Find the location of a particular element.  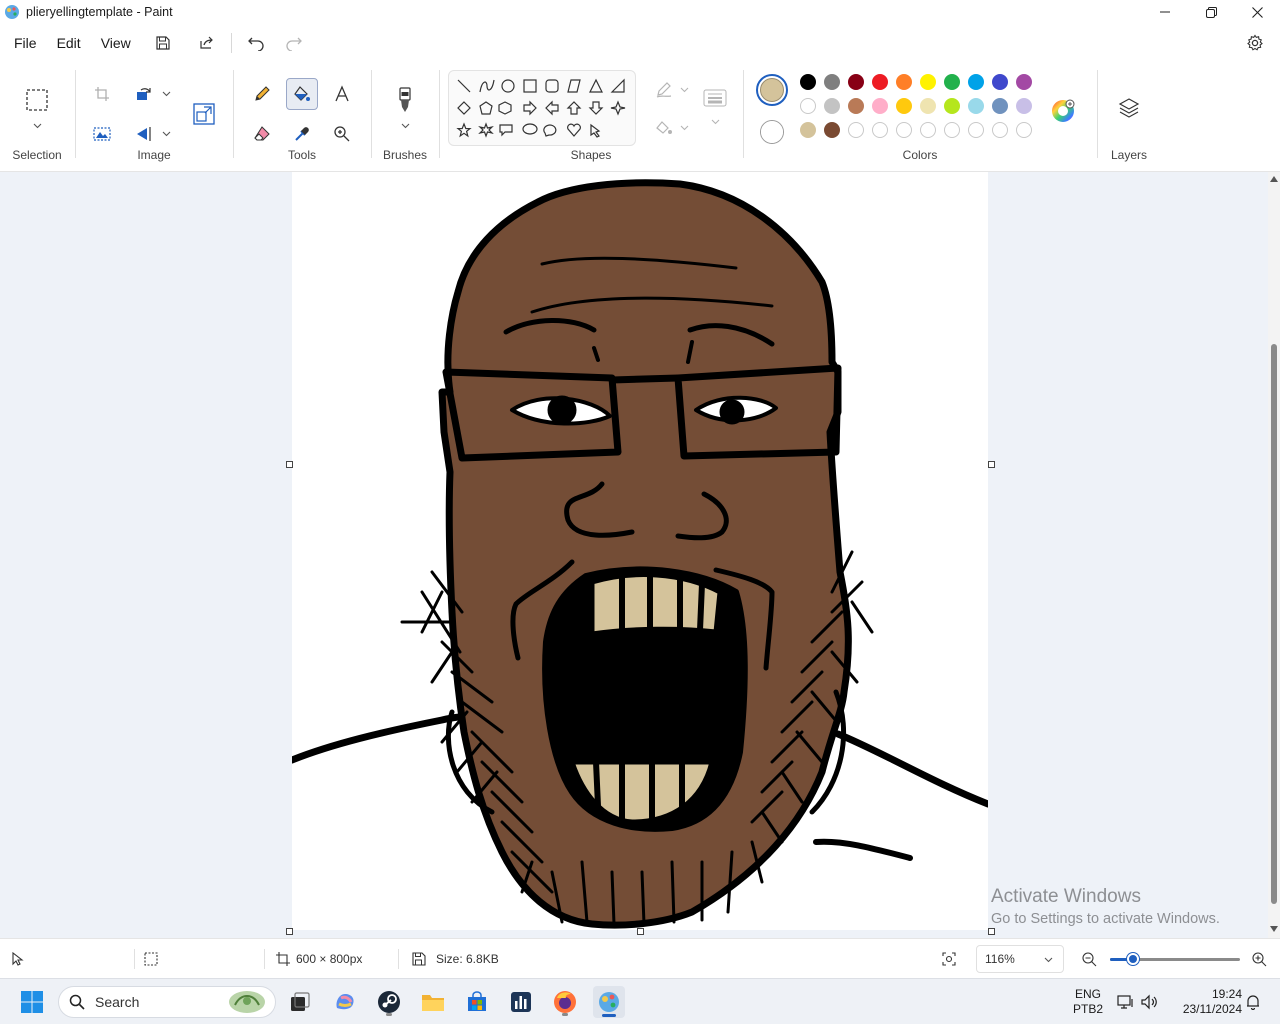

notifications-button is located at coordinates (1253, 1002).